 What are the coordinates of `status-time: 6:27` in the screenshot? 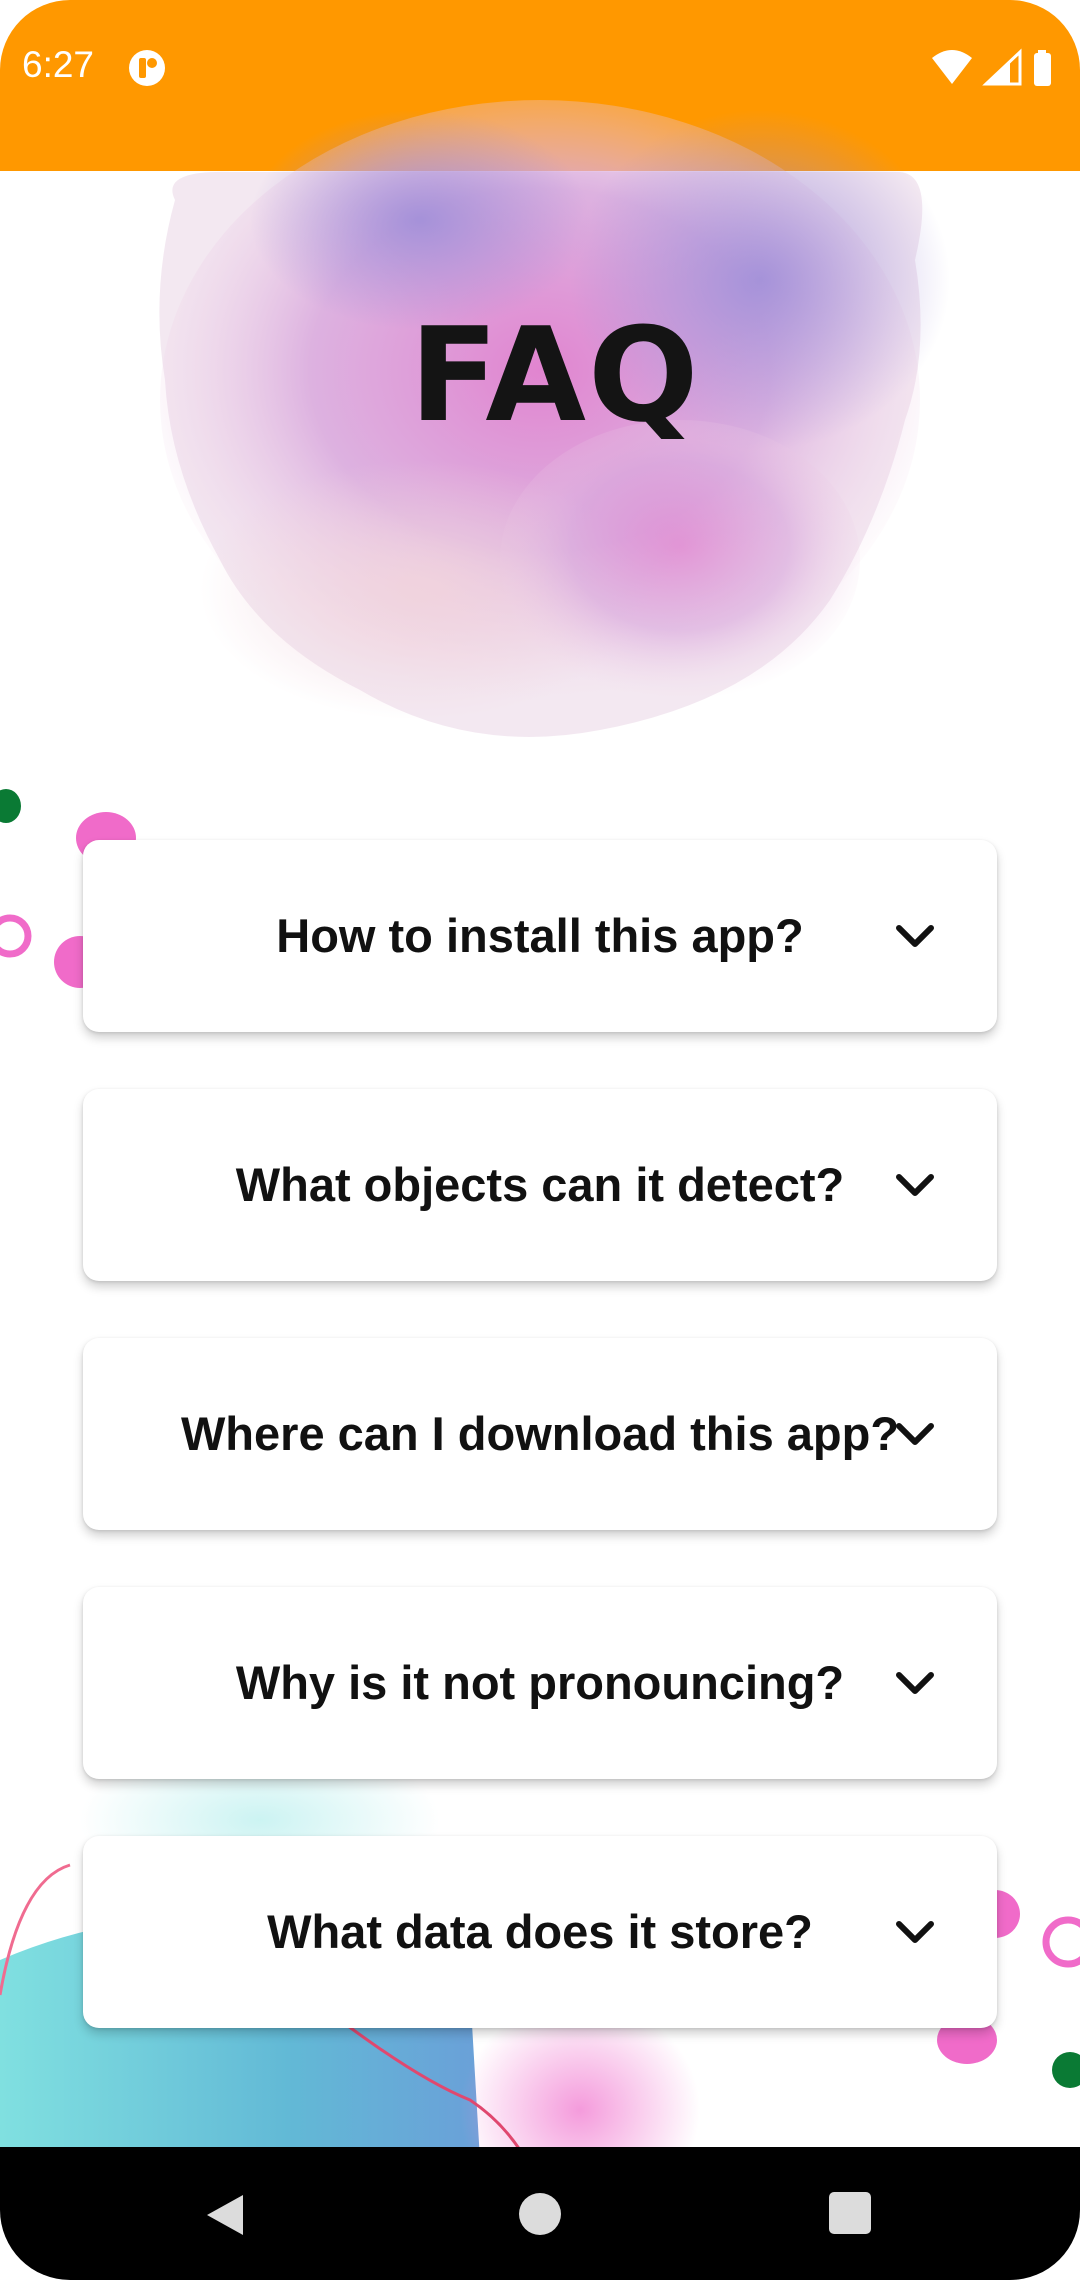 It's located at (58, 64).